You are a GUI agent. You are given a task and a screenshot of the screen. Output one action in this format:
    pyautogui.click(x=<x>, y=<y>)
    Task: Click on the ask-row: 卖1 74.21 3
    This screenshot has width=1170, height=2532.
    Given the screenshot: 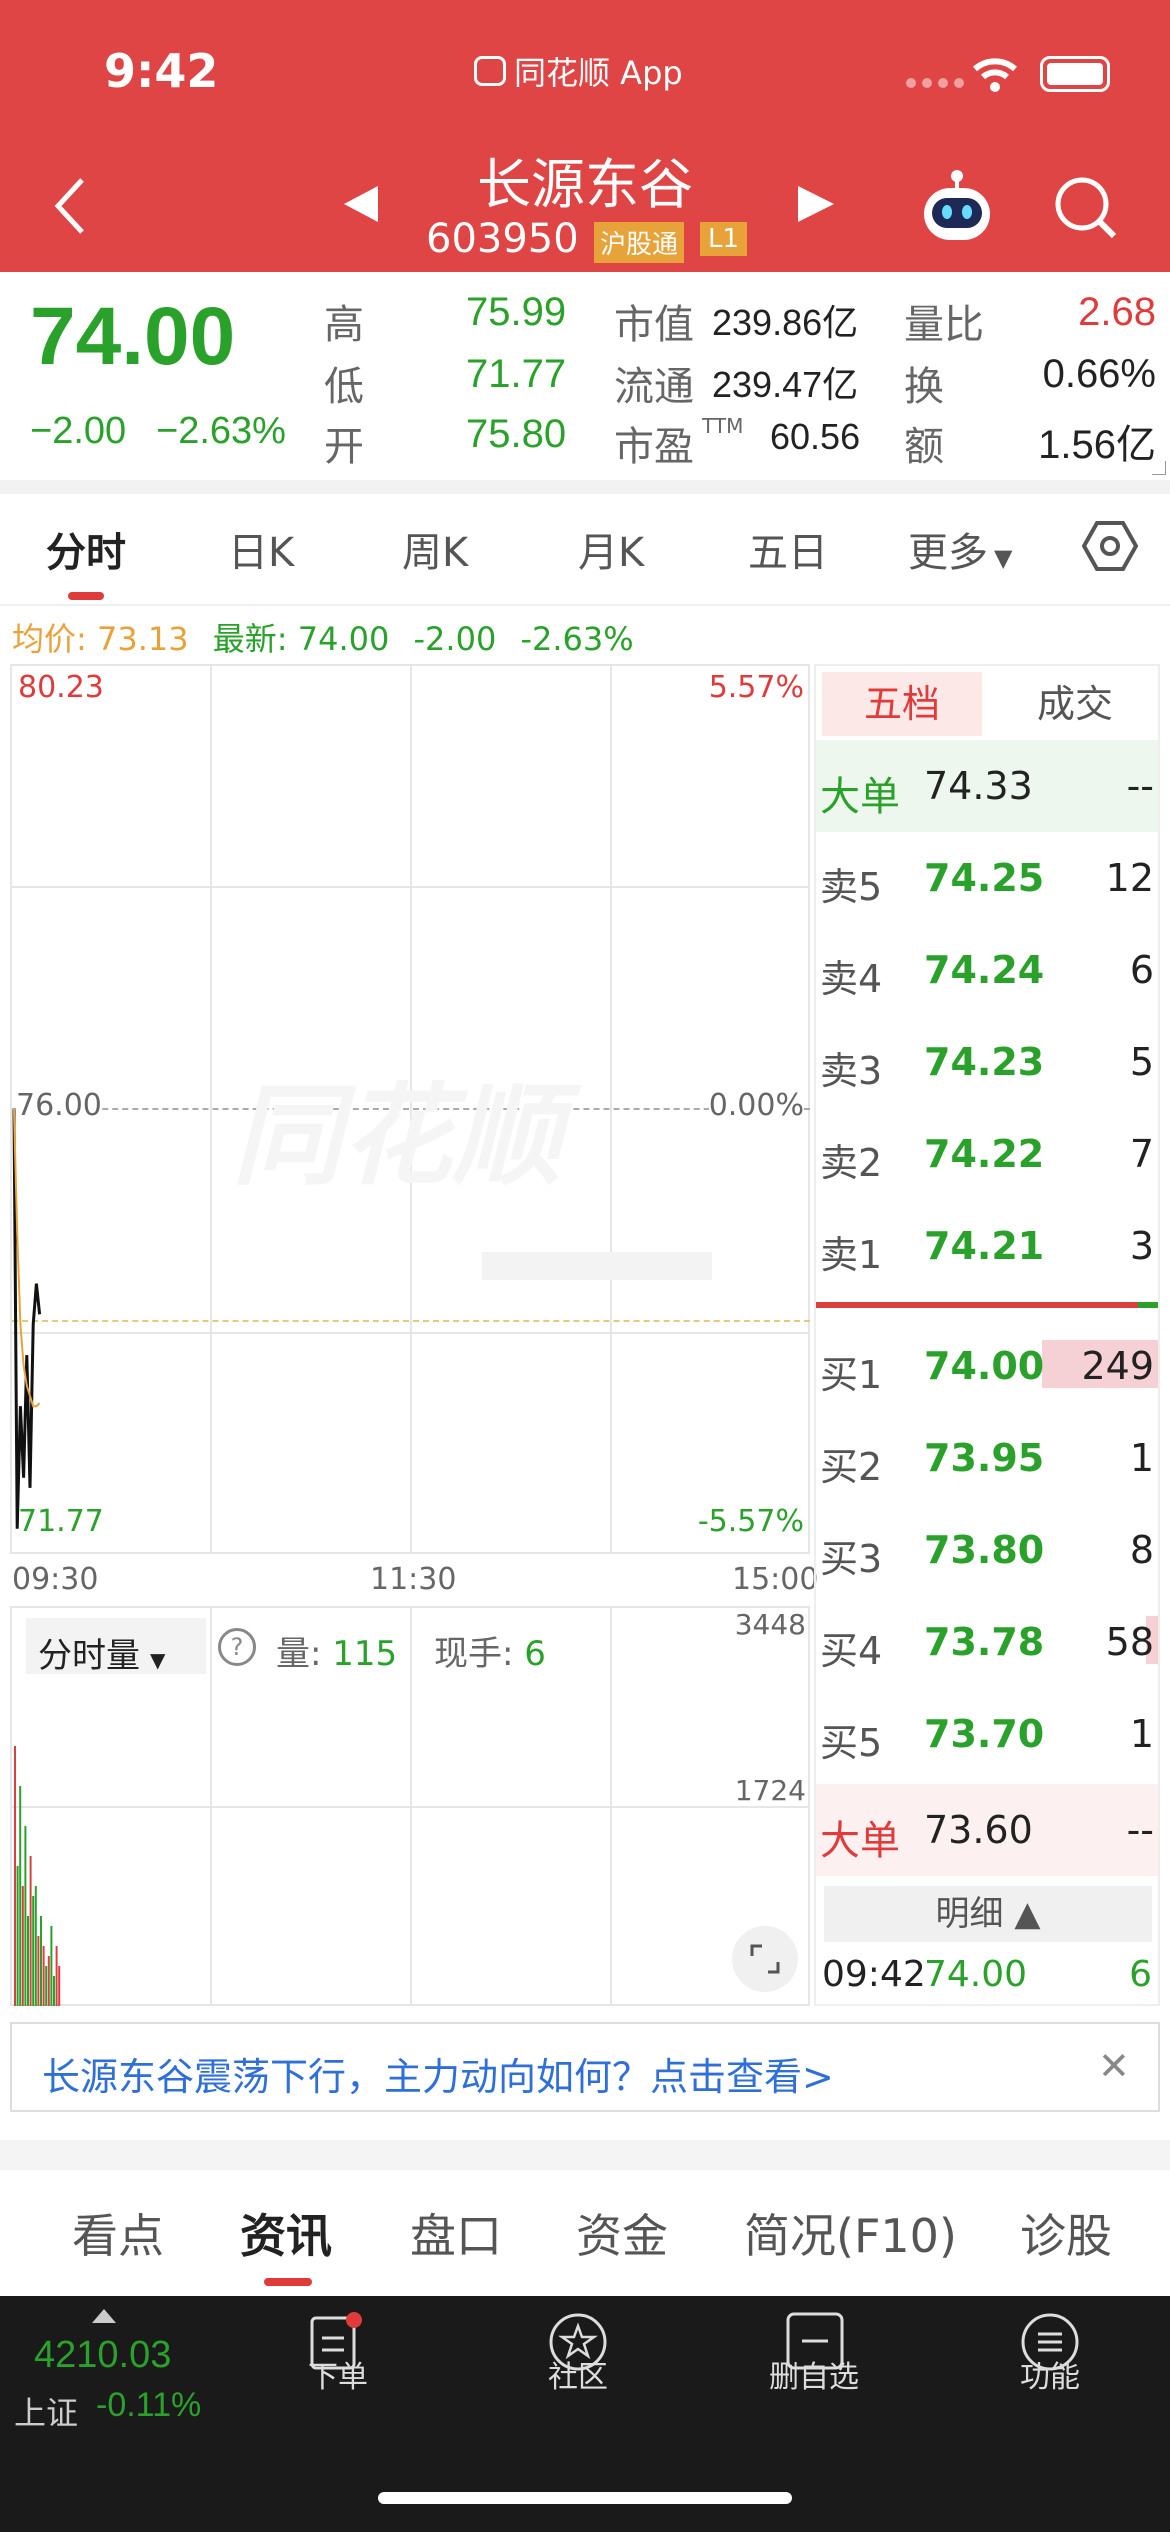 What is the action you would take?
    pyautogui.click(x=987, y=1246)
    